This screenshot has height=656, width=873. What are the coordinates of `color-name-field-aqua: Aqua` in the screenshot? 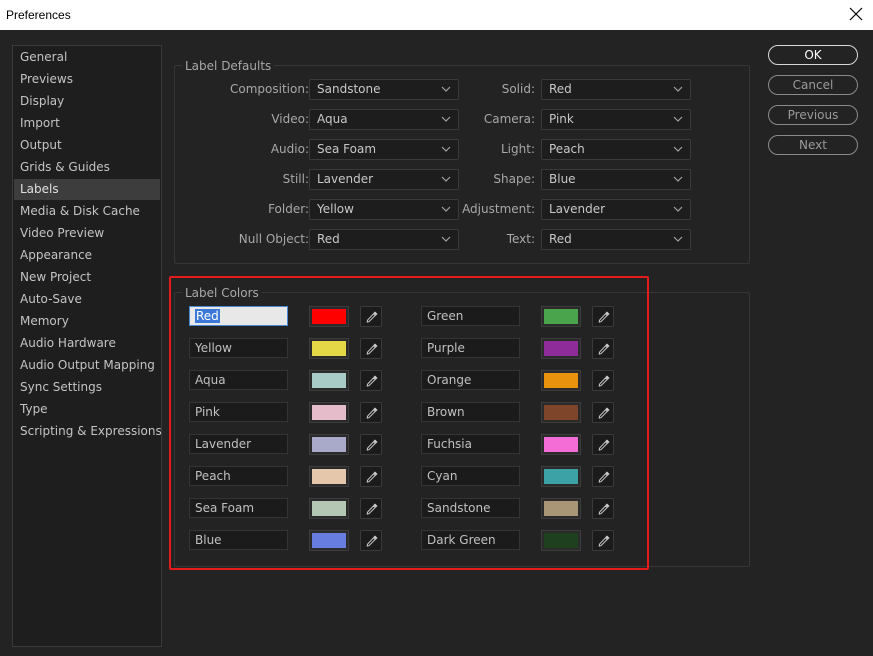 It's located at (238, 380).